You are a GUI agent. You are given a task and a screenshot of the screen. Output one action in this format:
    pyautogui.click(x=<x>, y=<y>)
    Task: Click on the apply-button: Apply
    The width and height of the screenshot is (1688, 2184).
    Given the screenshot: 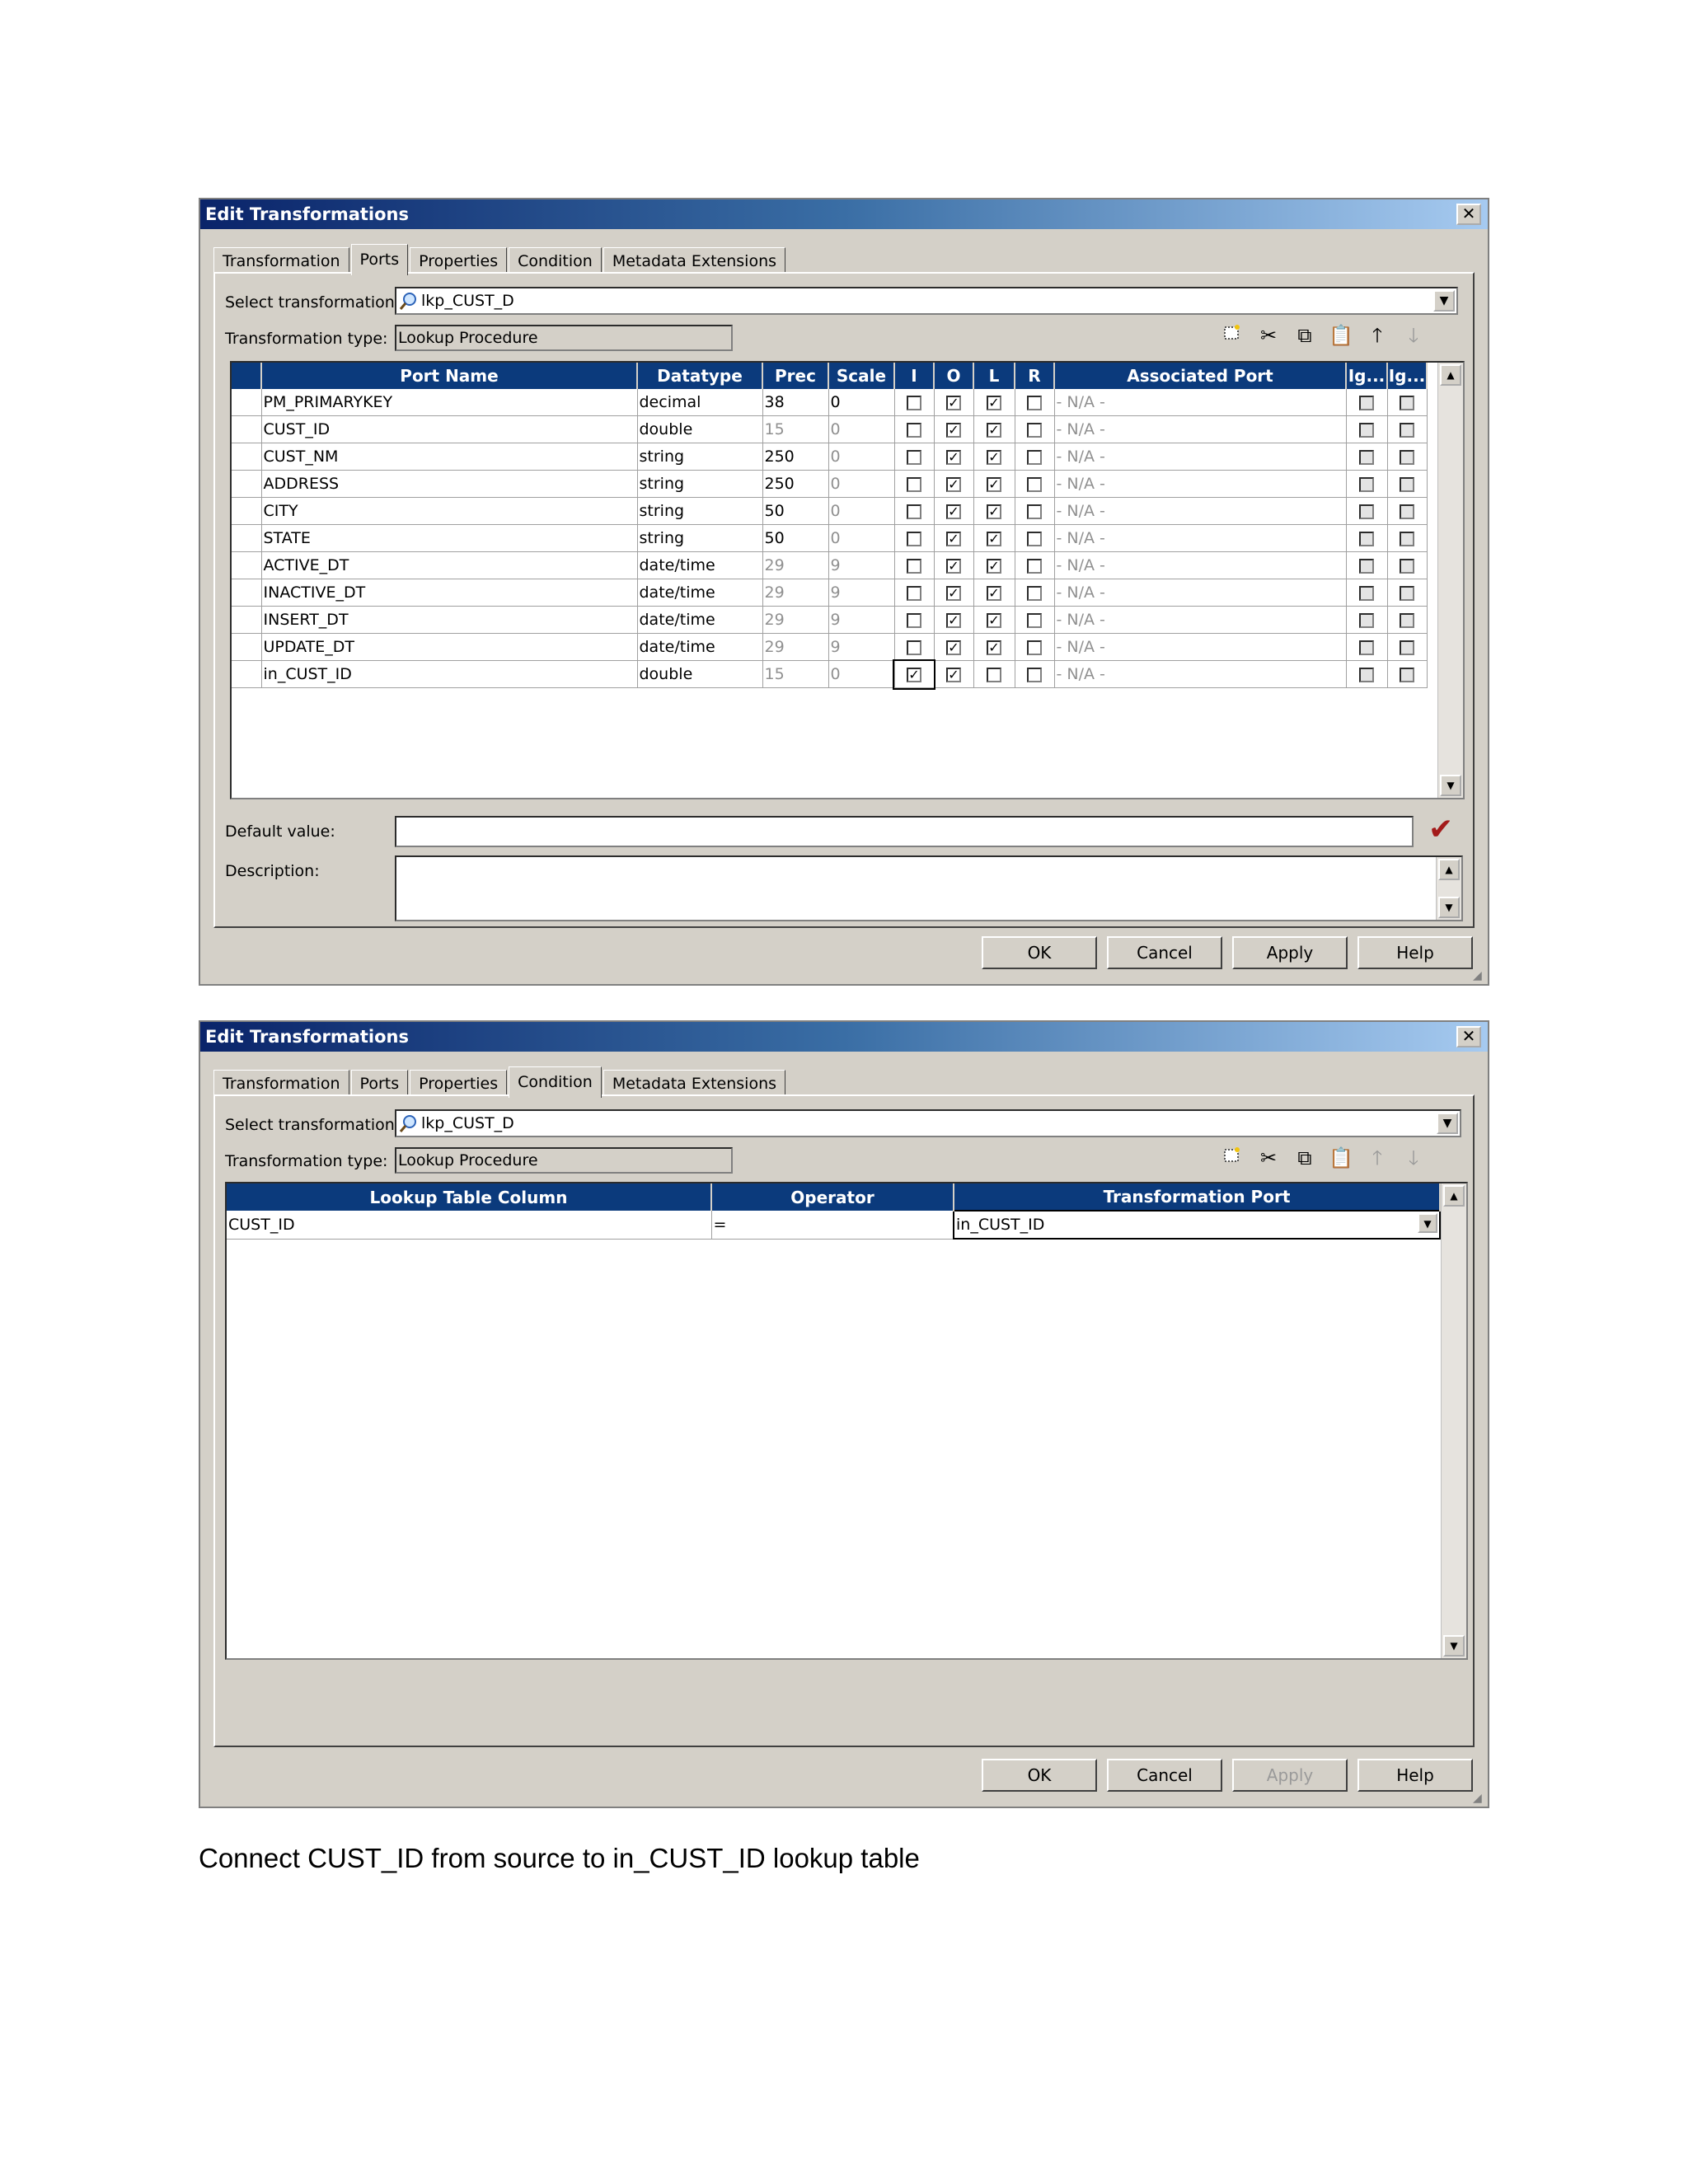 What is the action you would take?
    pyautogui.click(x=1290, y=952)
    